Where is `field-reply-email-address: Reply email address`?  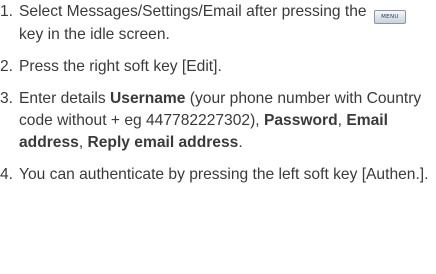 field-reply-email-address: Reply email address is located at coordinates (163, 142).